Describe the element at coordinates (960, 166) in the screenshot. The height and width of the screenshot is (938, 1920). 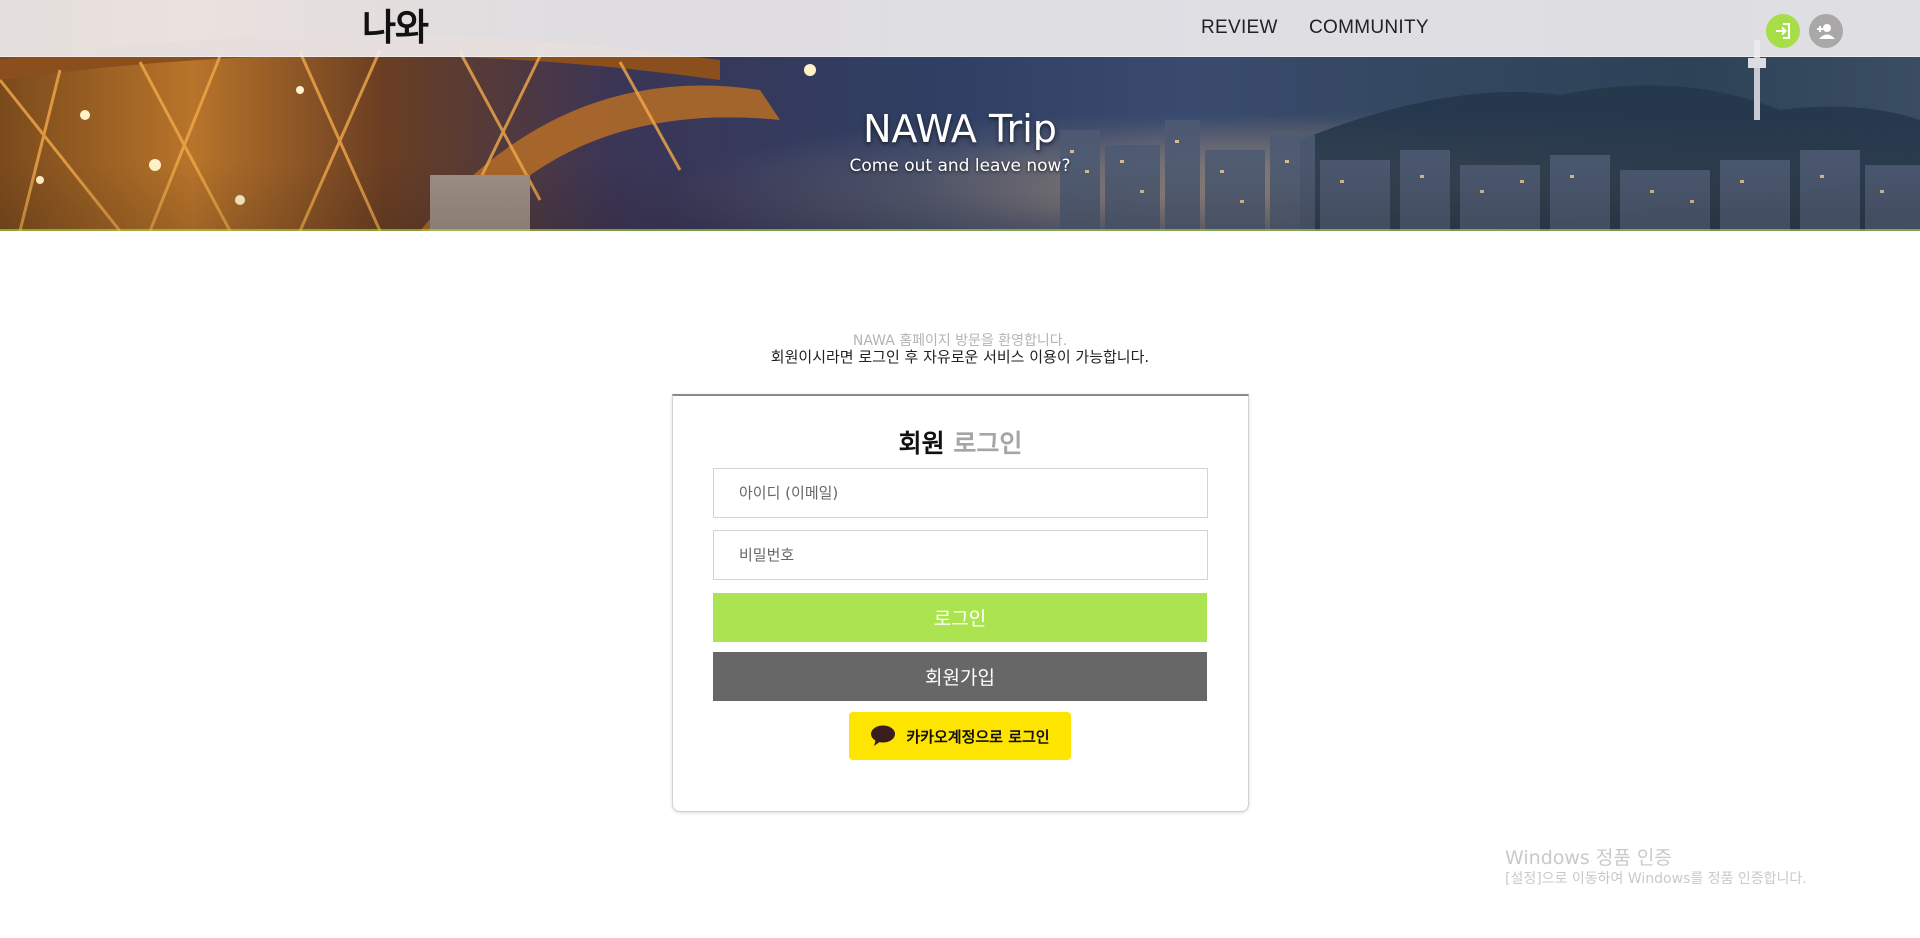
I see `hero-subtitle: Come out and leave now?` at that location.